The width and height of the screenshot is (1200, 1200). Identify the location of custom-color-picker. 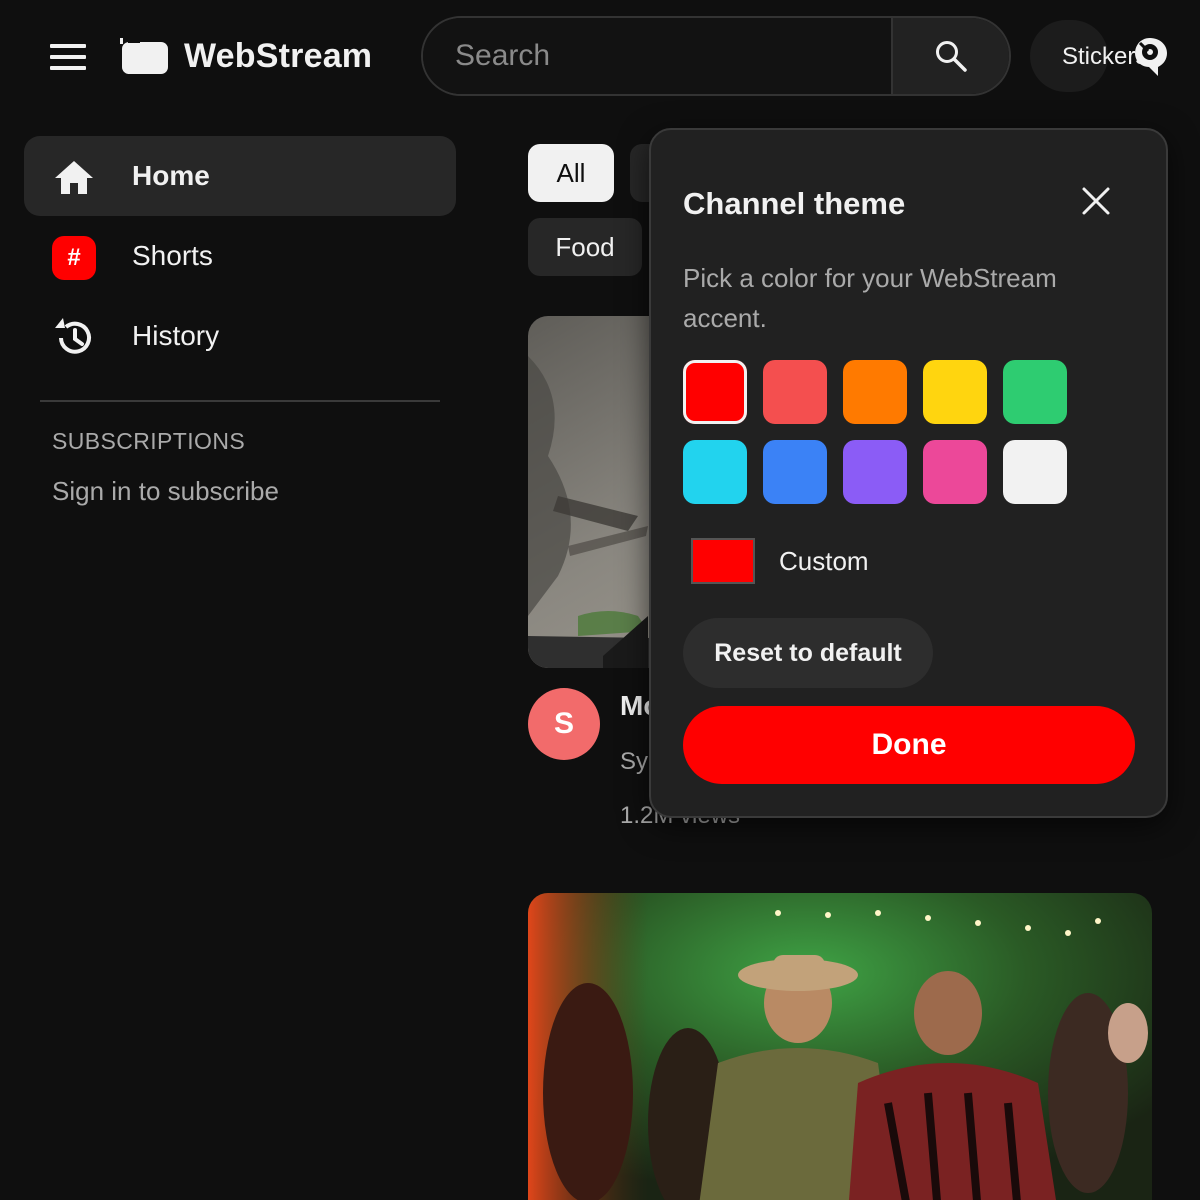
(723, 561).